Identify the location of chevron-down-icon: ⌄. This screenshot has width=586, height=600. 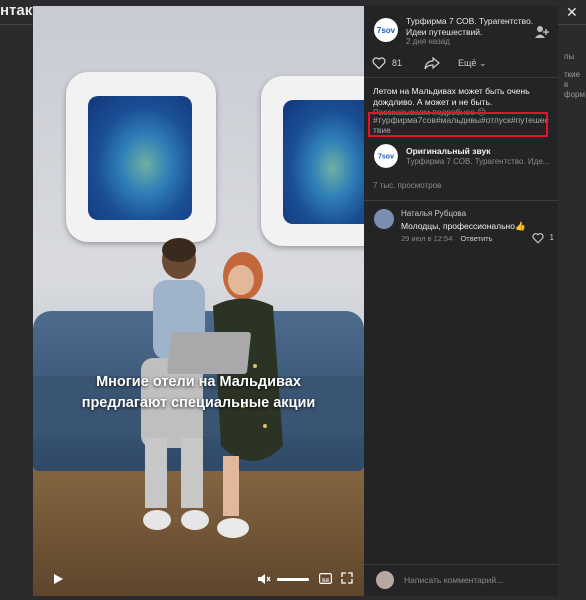
(482, 63).